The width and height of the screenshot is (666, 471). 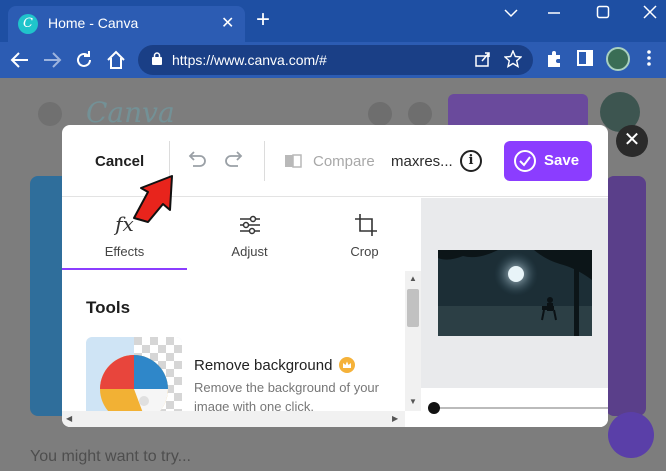 I want to click on forward-icon, so click(x=52, y=60).